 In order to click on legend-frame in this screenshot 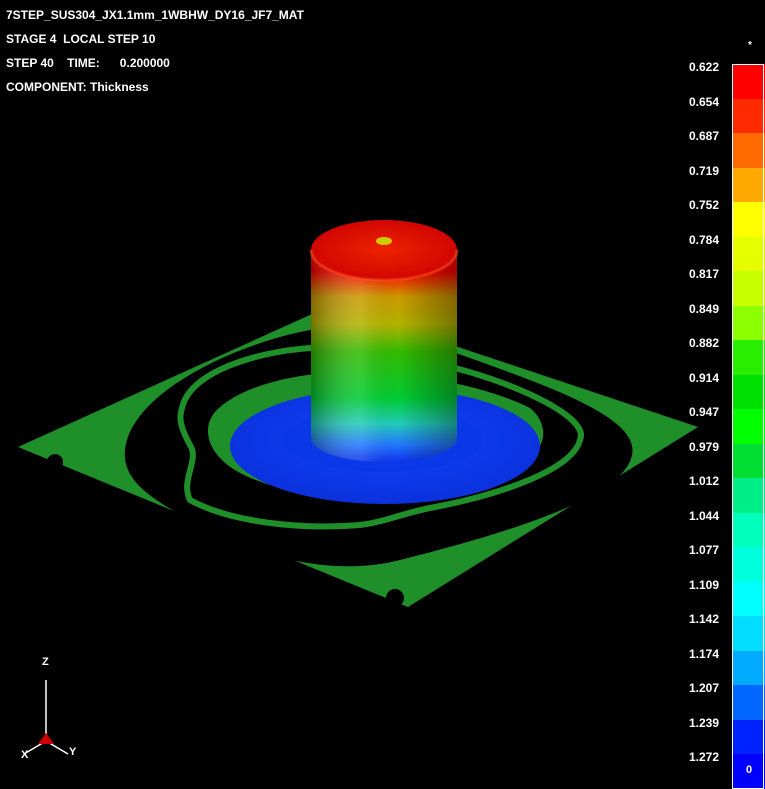, I will do `click(748, 426)`.